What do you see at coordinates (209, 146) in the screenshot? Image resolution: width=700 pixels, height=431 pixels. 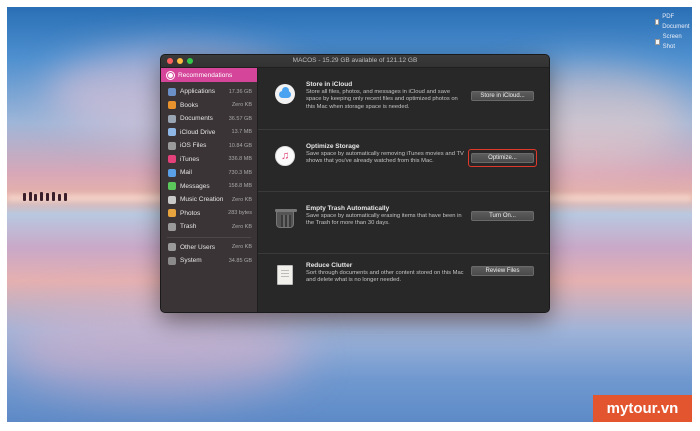 I see `sidebar-item-ios-files: iOS Files 10.84 GB` at bounding box center [209, 146].